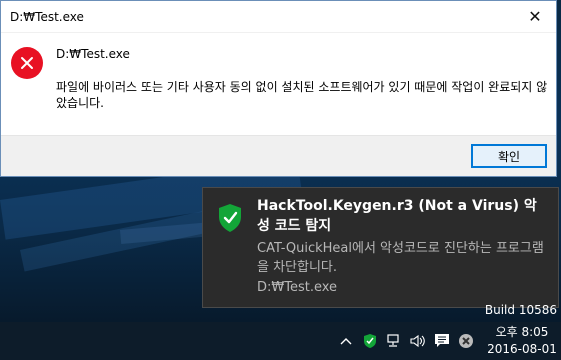  I want to click on notification-file: D:₩Test.exe, so click(297, 287).